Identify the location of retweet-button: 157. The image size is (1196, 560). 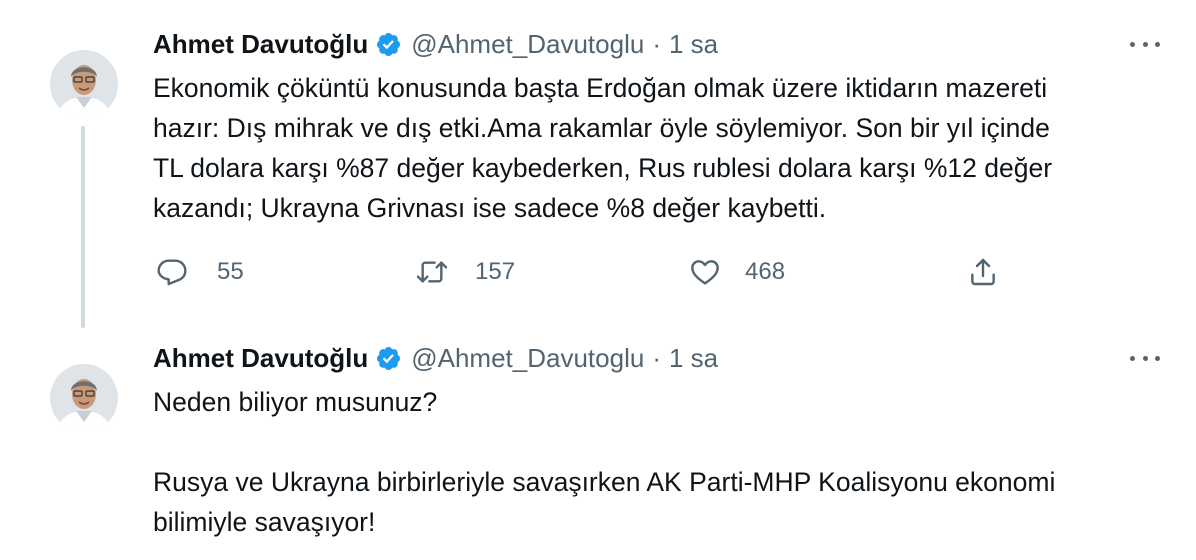
(465, 272).